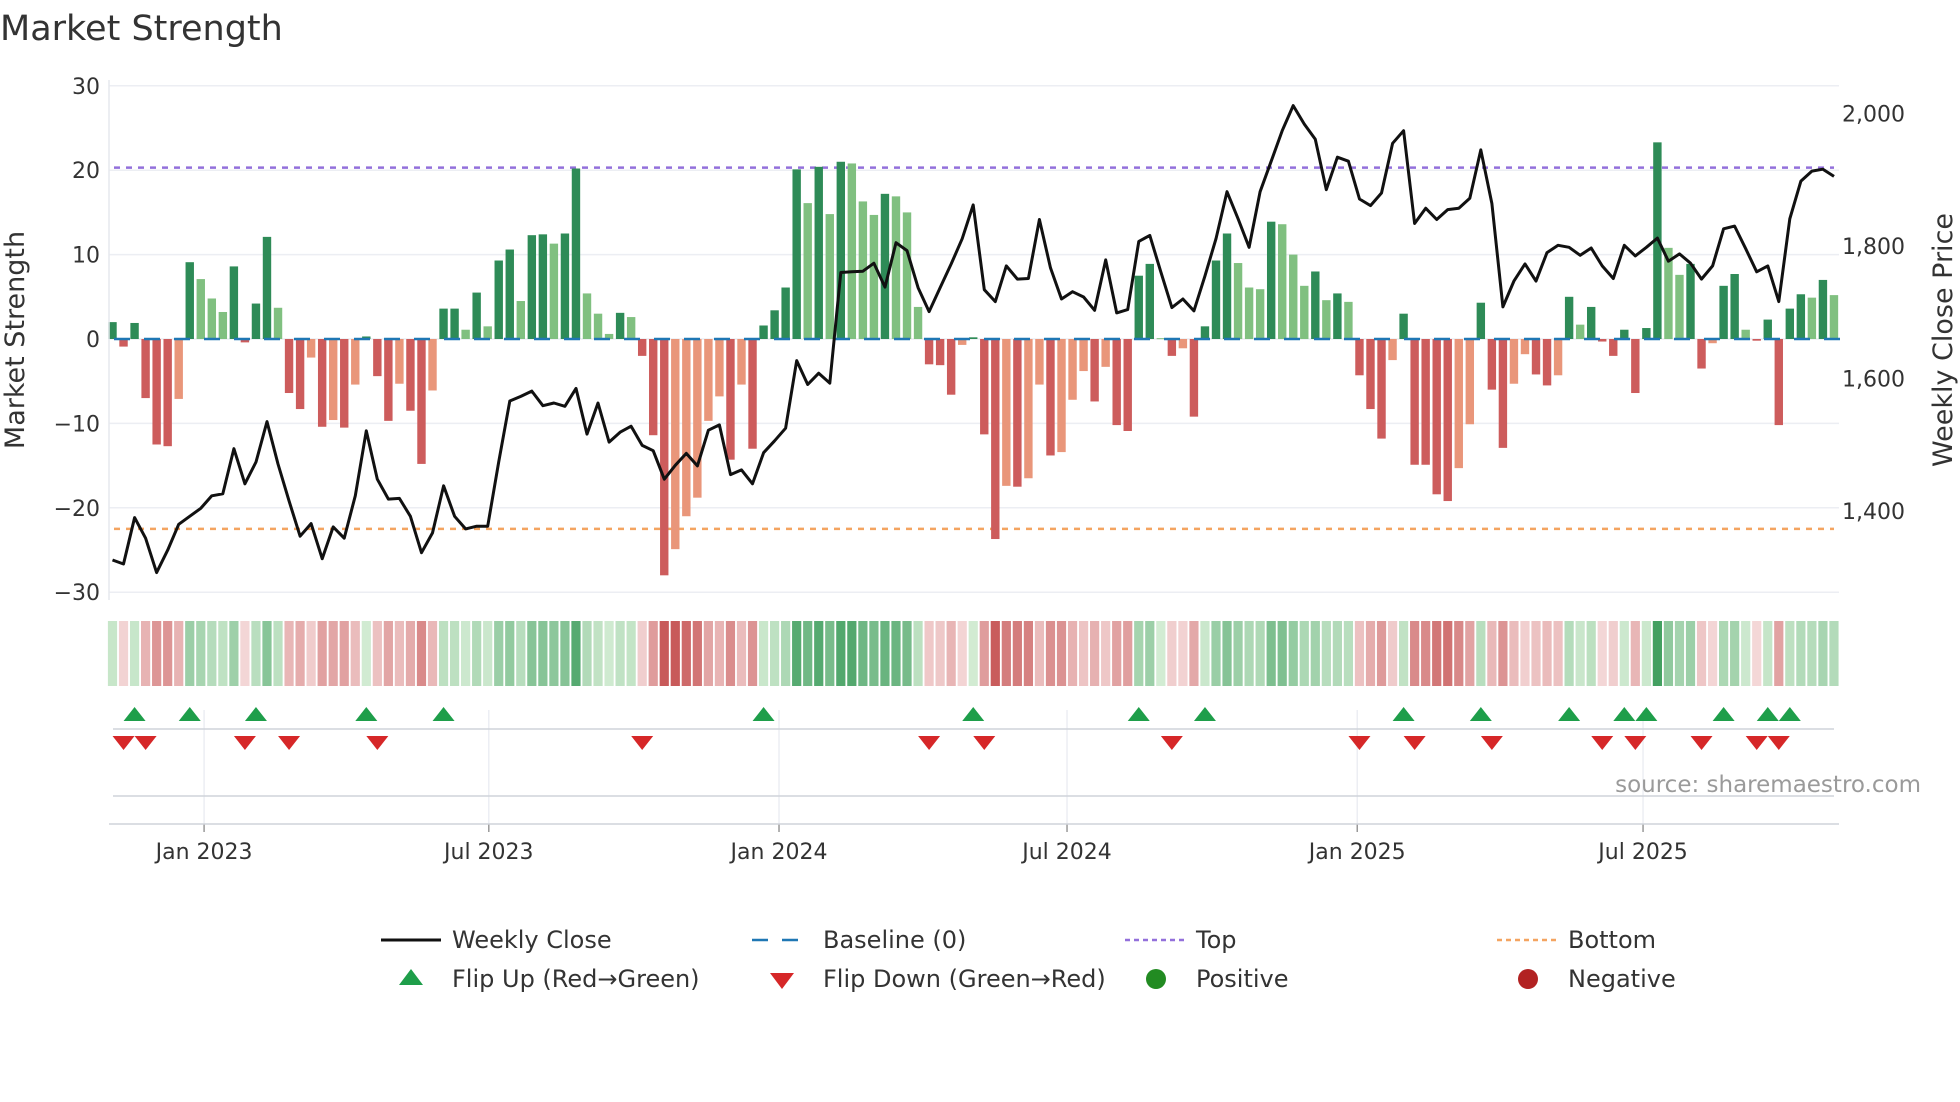 The width and height of the screenshot is (1960, 1102). Describe the element at coordinates (77, 424) in the screenshot. I see `y-tick-label: −10` at that location.